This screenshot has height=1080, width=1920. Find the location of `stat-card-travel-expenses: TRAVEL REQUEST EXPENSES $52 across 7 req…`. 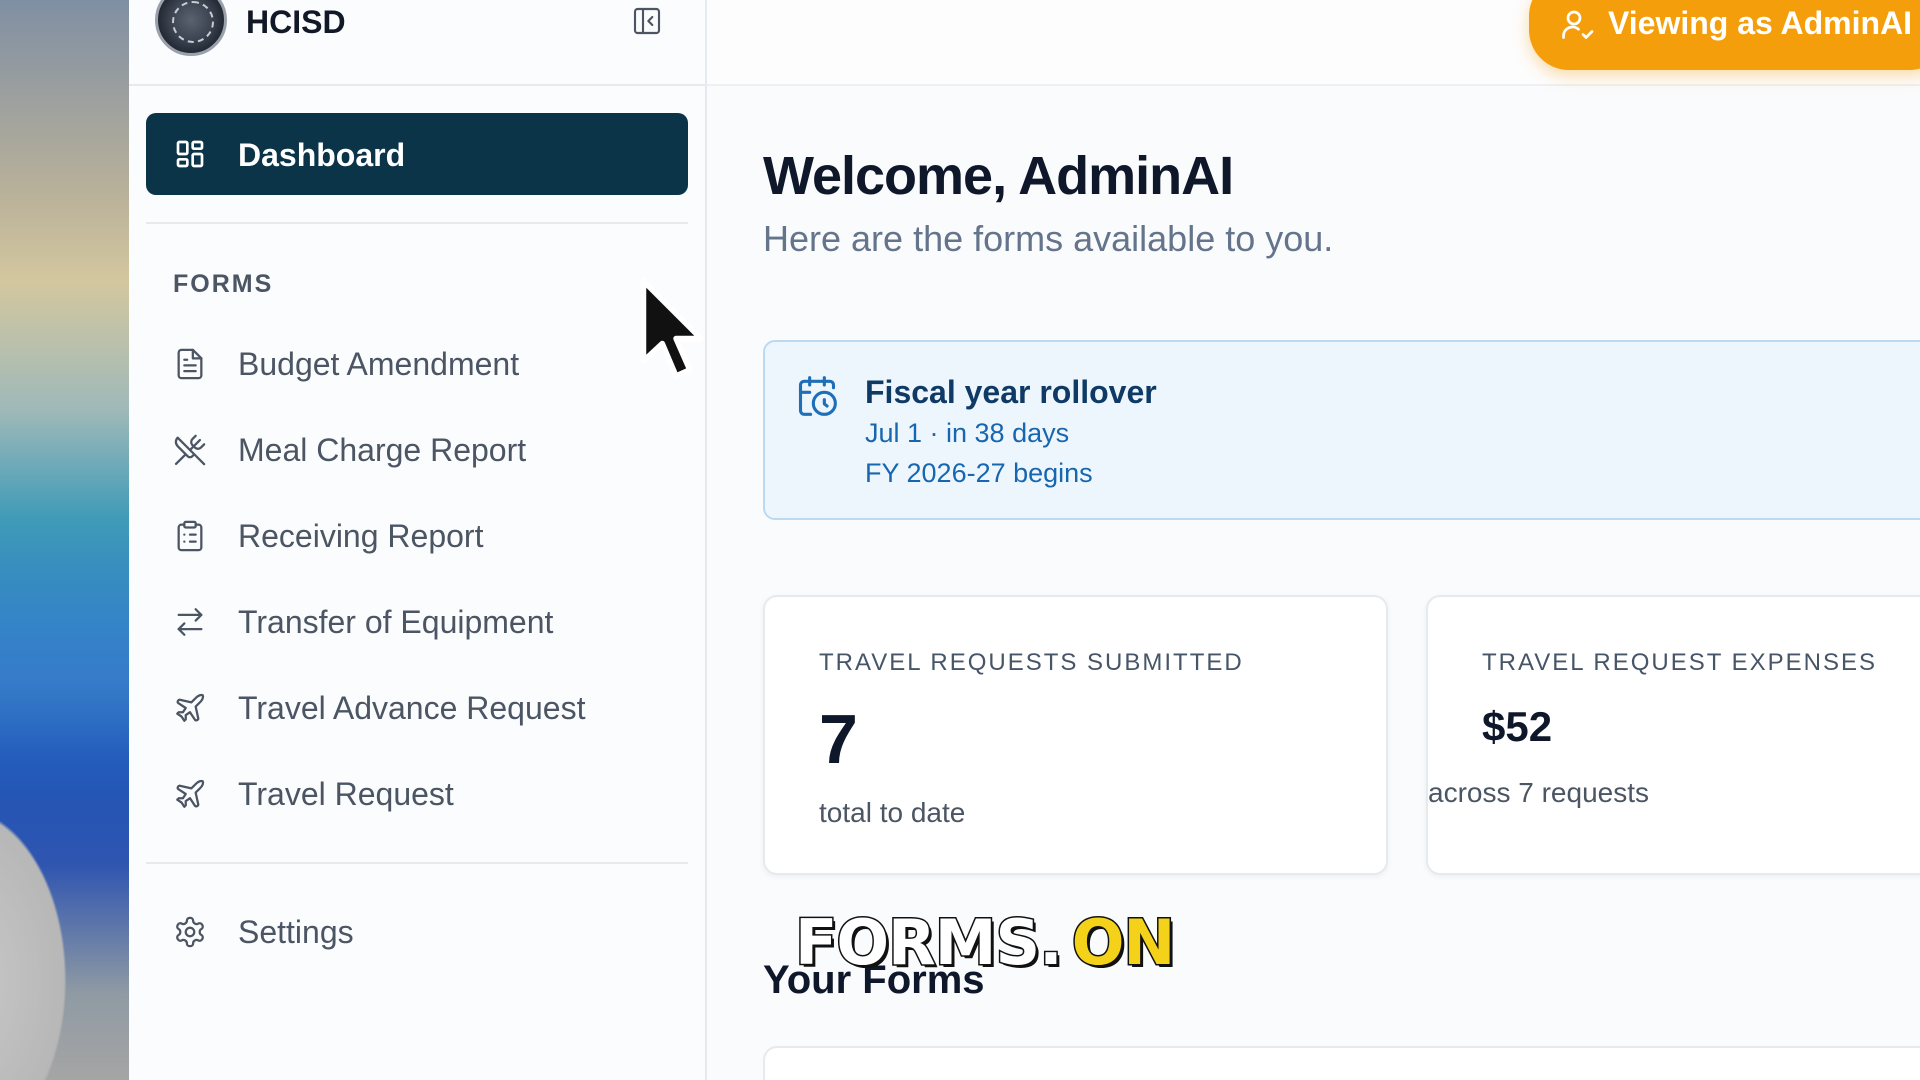

stat-card-travel-expenses: TRAVEL REQUEST EXPENSES $52 across 7 req… is located at coordinates (1673, 735).